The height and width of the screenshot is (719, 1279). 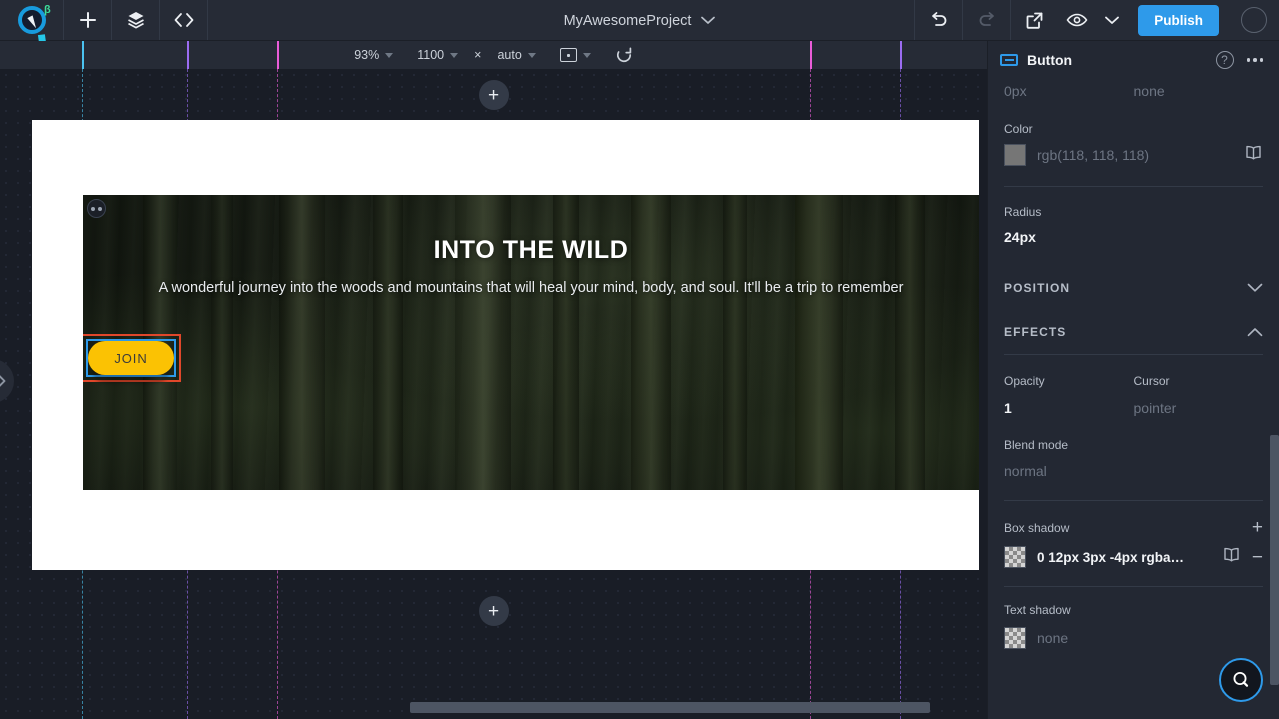 What do you see at coordinates (1023, 212) in the screenshot?
I see `radius-label: Radius` at bounding box center [1023, 212].